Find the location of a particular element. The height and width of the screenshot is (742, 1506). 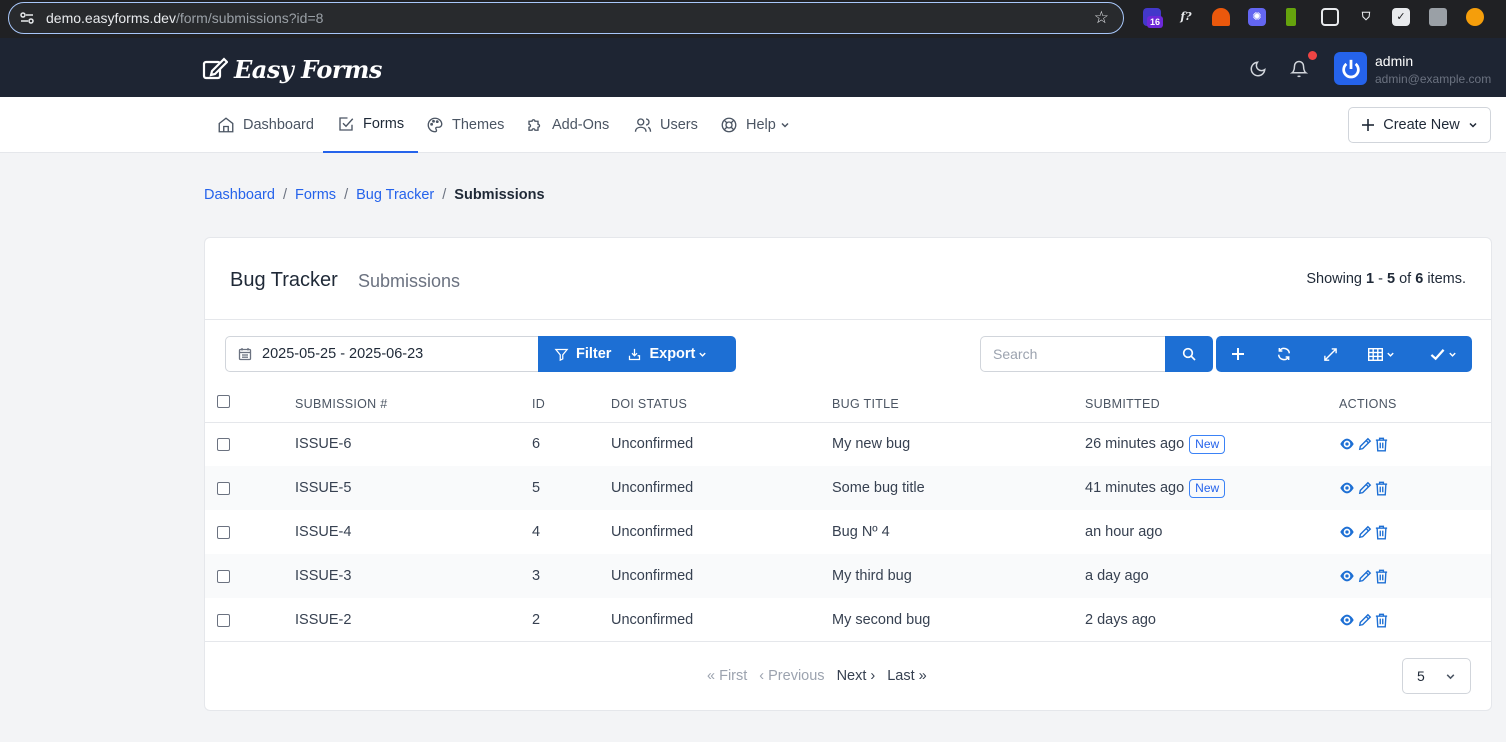

refresh-icon is located at coordinates (1284, 354).